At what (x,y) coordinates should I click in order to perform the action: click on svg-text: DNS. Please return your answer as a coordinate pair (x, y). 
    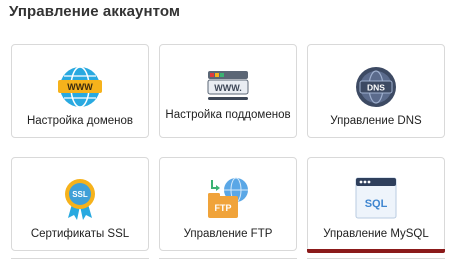
    Looking at the image, I should click on (376, 88).